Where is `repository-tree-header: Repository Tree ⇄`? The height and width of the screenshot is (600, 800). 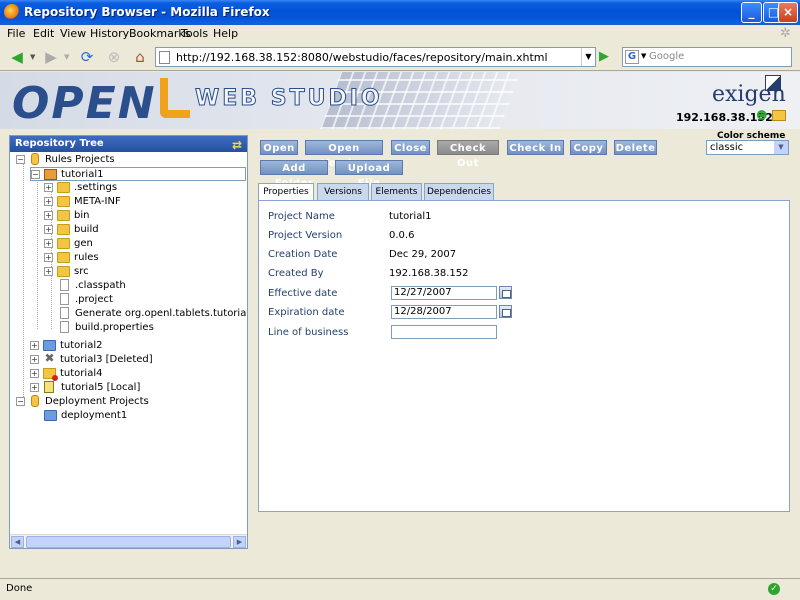
repository-tree-header: Repository Tree ⇄ is located at coordinates (128, 144).